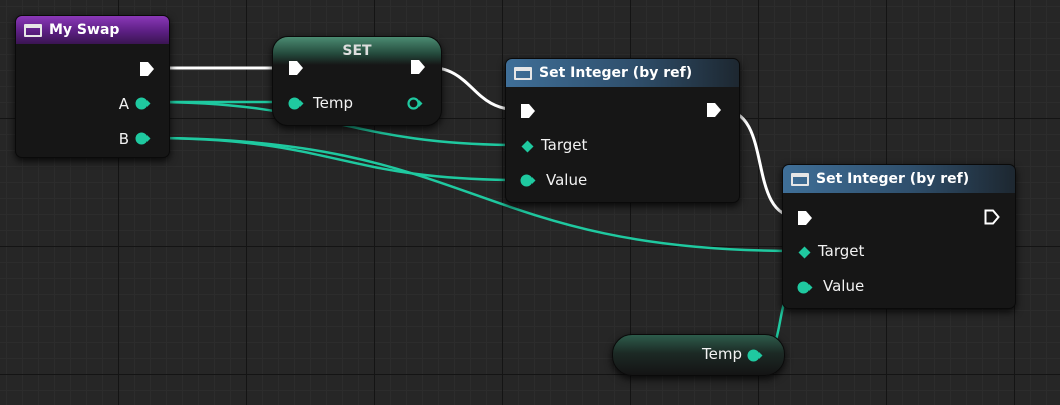 This screenshot has height=405, width=1060. What do you see at coordinates (143, 103) in the screenshot?
I see `integer-pin-a-icon` at bounding box center [143, 103].